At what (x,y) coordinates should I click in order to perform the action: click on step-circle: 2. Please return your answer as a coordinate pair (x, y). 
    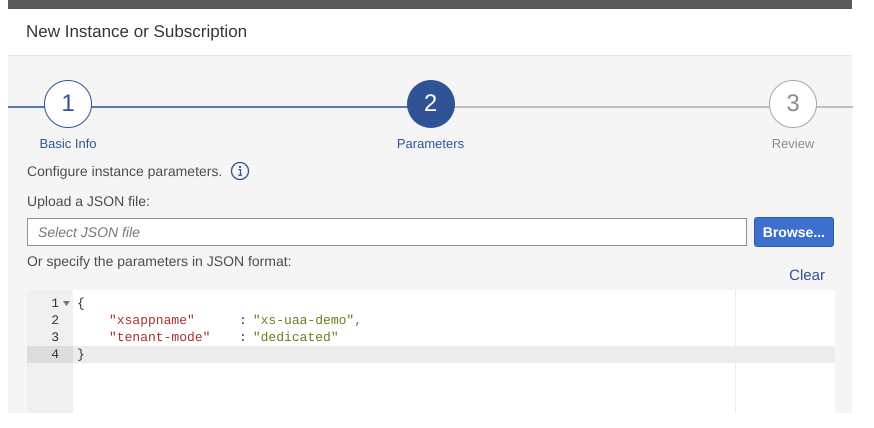
    Looking at the image, I should click on (430, 104).